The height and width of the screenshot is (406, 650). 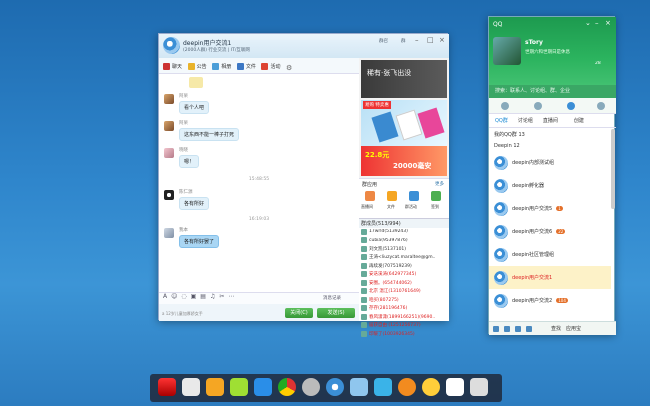 What do you see at coordinates (165, 296) in the screenshot?
I see `font-icon: A` at bounding box center [165, 296].